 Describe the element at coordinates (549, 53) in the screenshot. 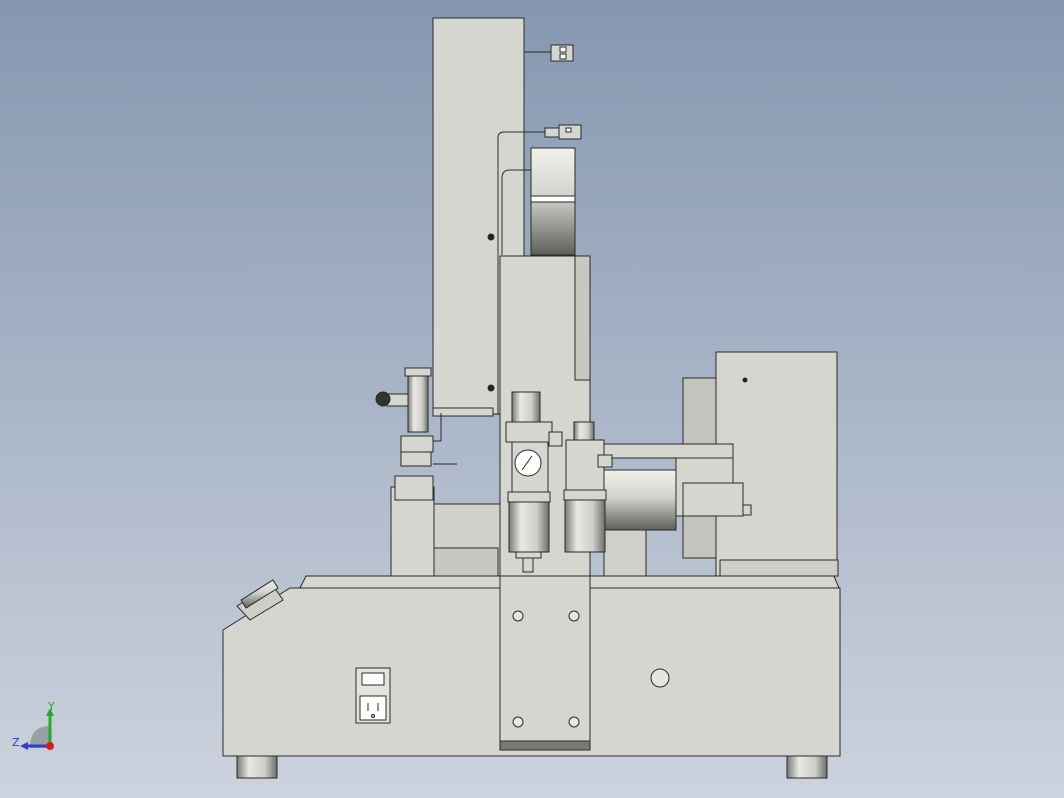

I see `top-connector` at that location.